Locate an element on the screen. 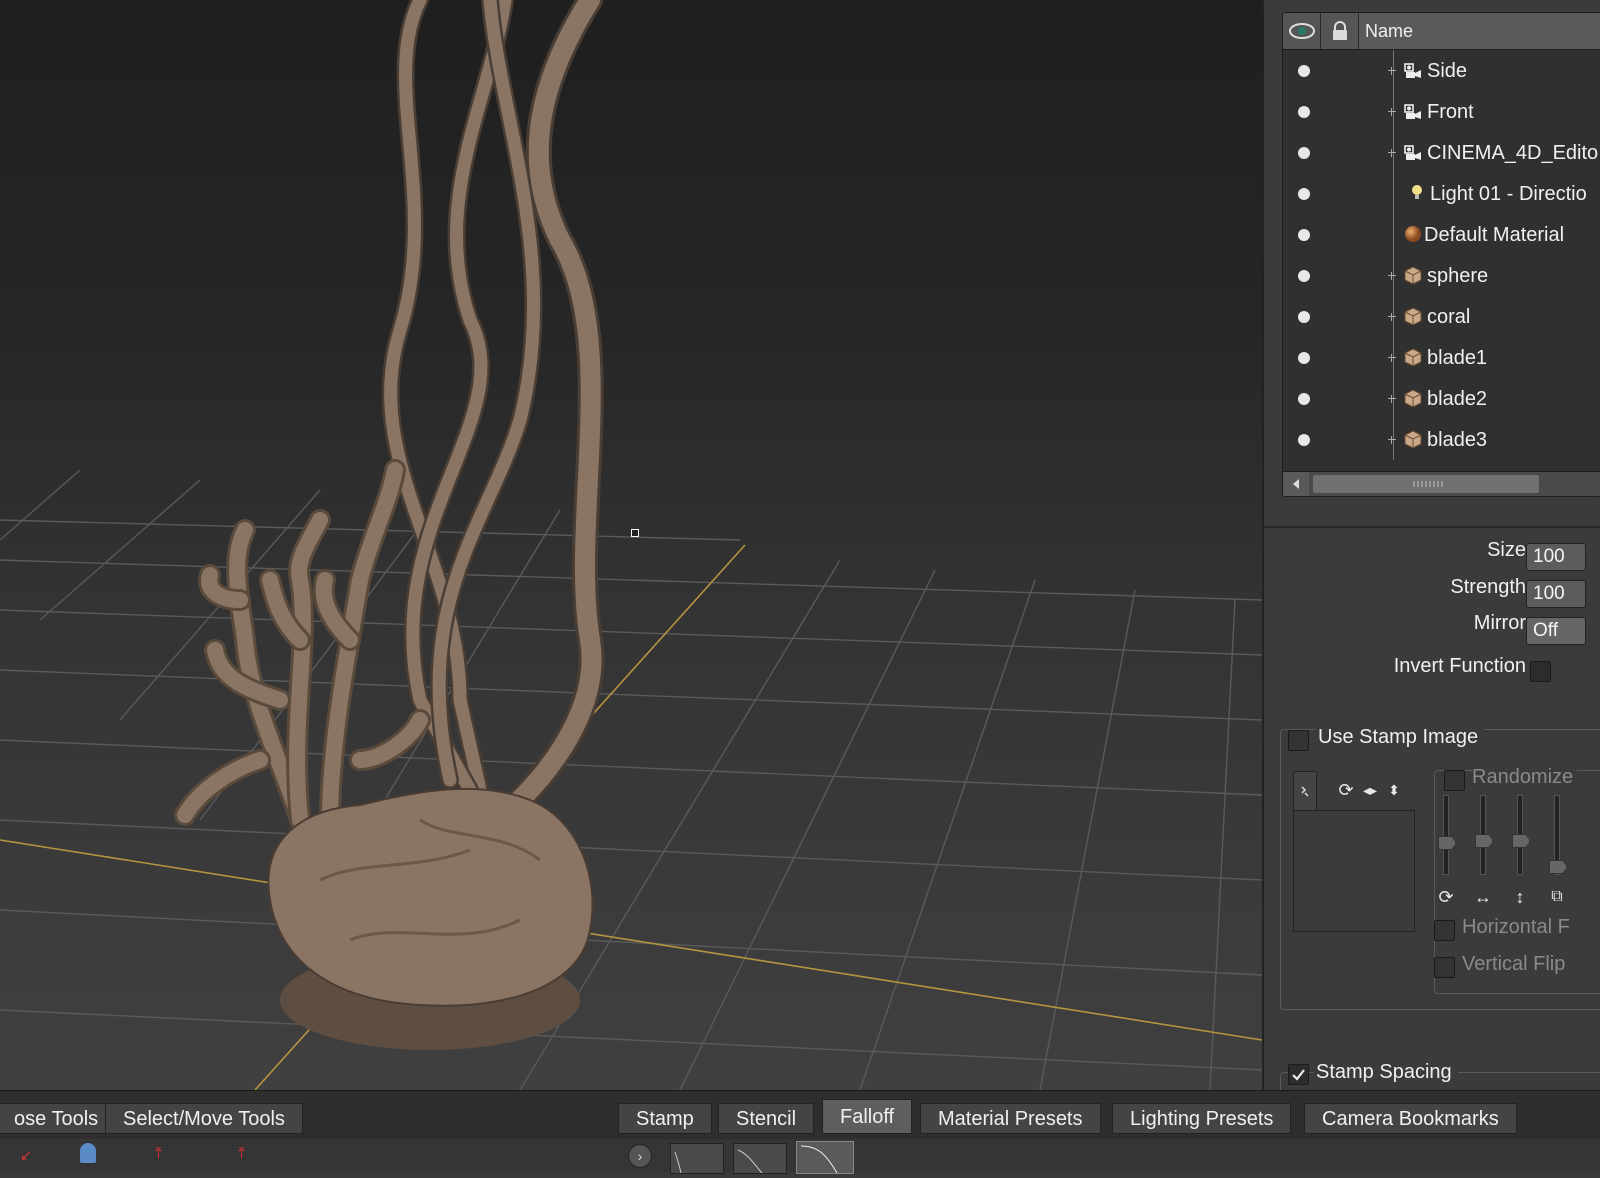  mirror-dropdown: Off is located at coordinates (1556, 631).